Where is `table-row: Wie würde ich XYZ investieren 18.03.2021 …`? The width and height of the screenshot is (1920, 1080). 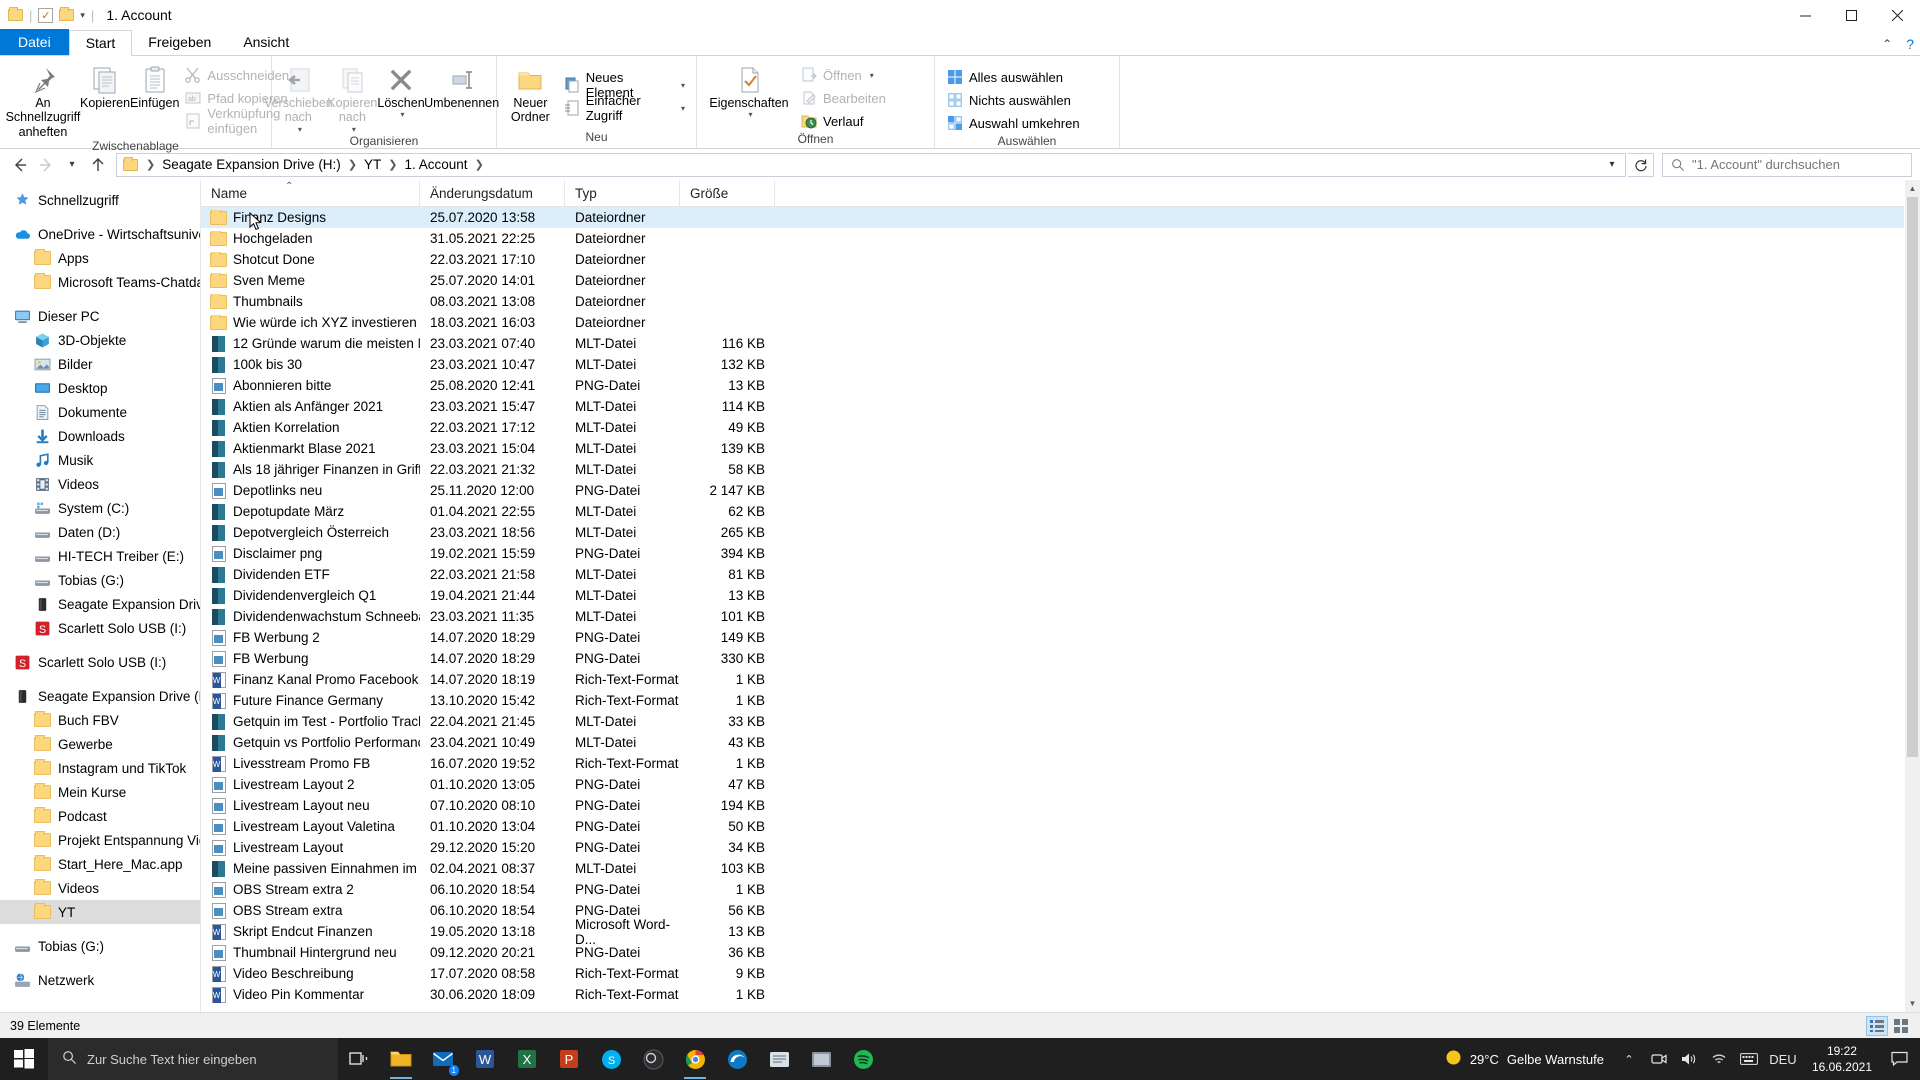 table-row: Wie würde ich XYZ investieren 18.03.2021 … is located at coordinates (1052, 322).